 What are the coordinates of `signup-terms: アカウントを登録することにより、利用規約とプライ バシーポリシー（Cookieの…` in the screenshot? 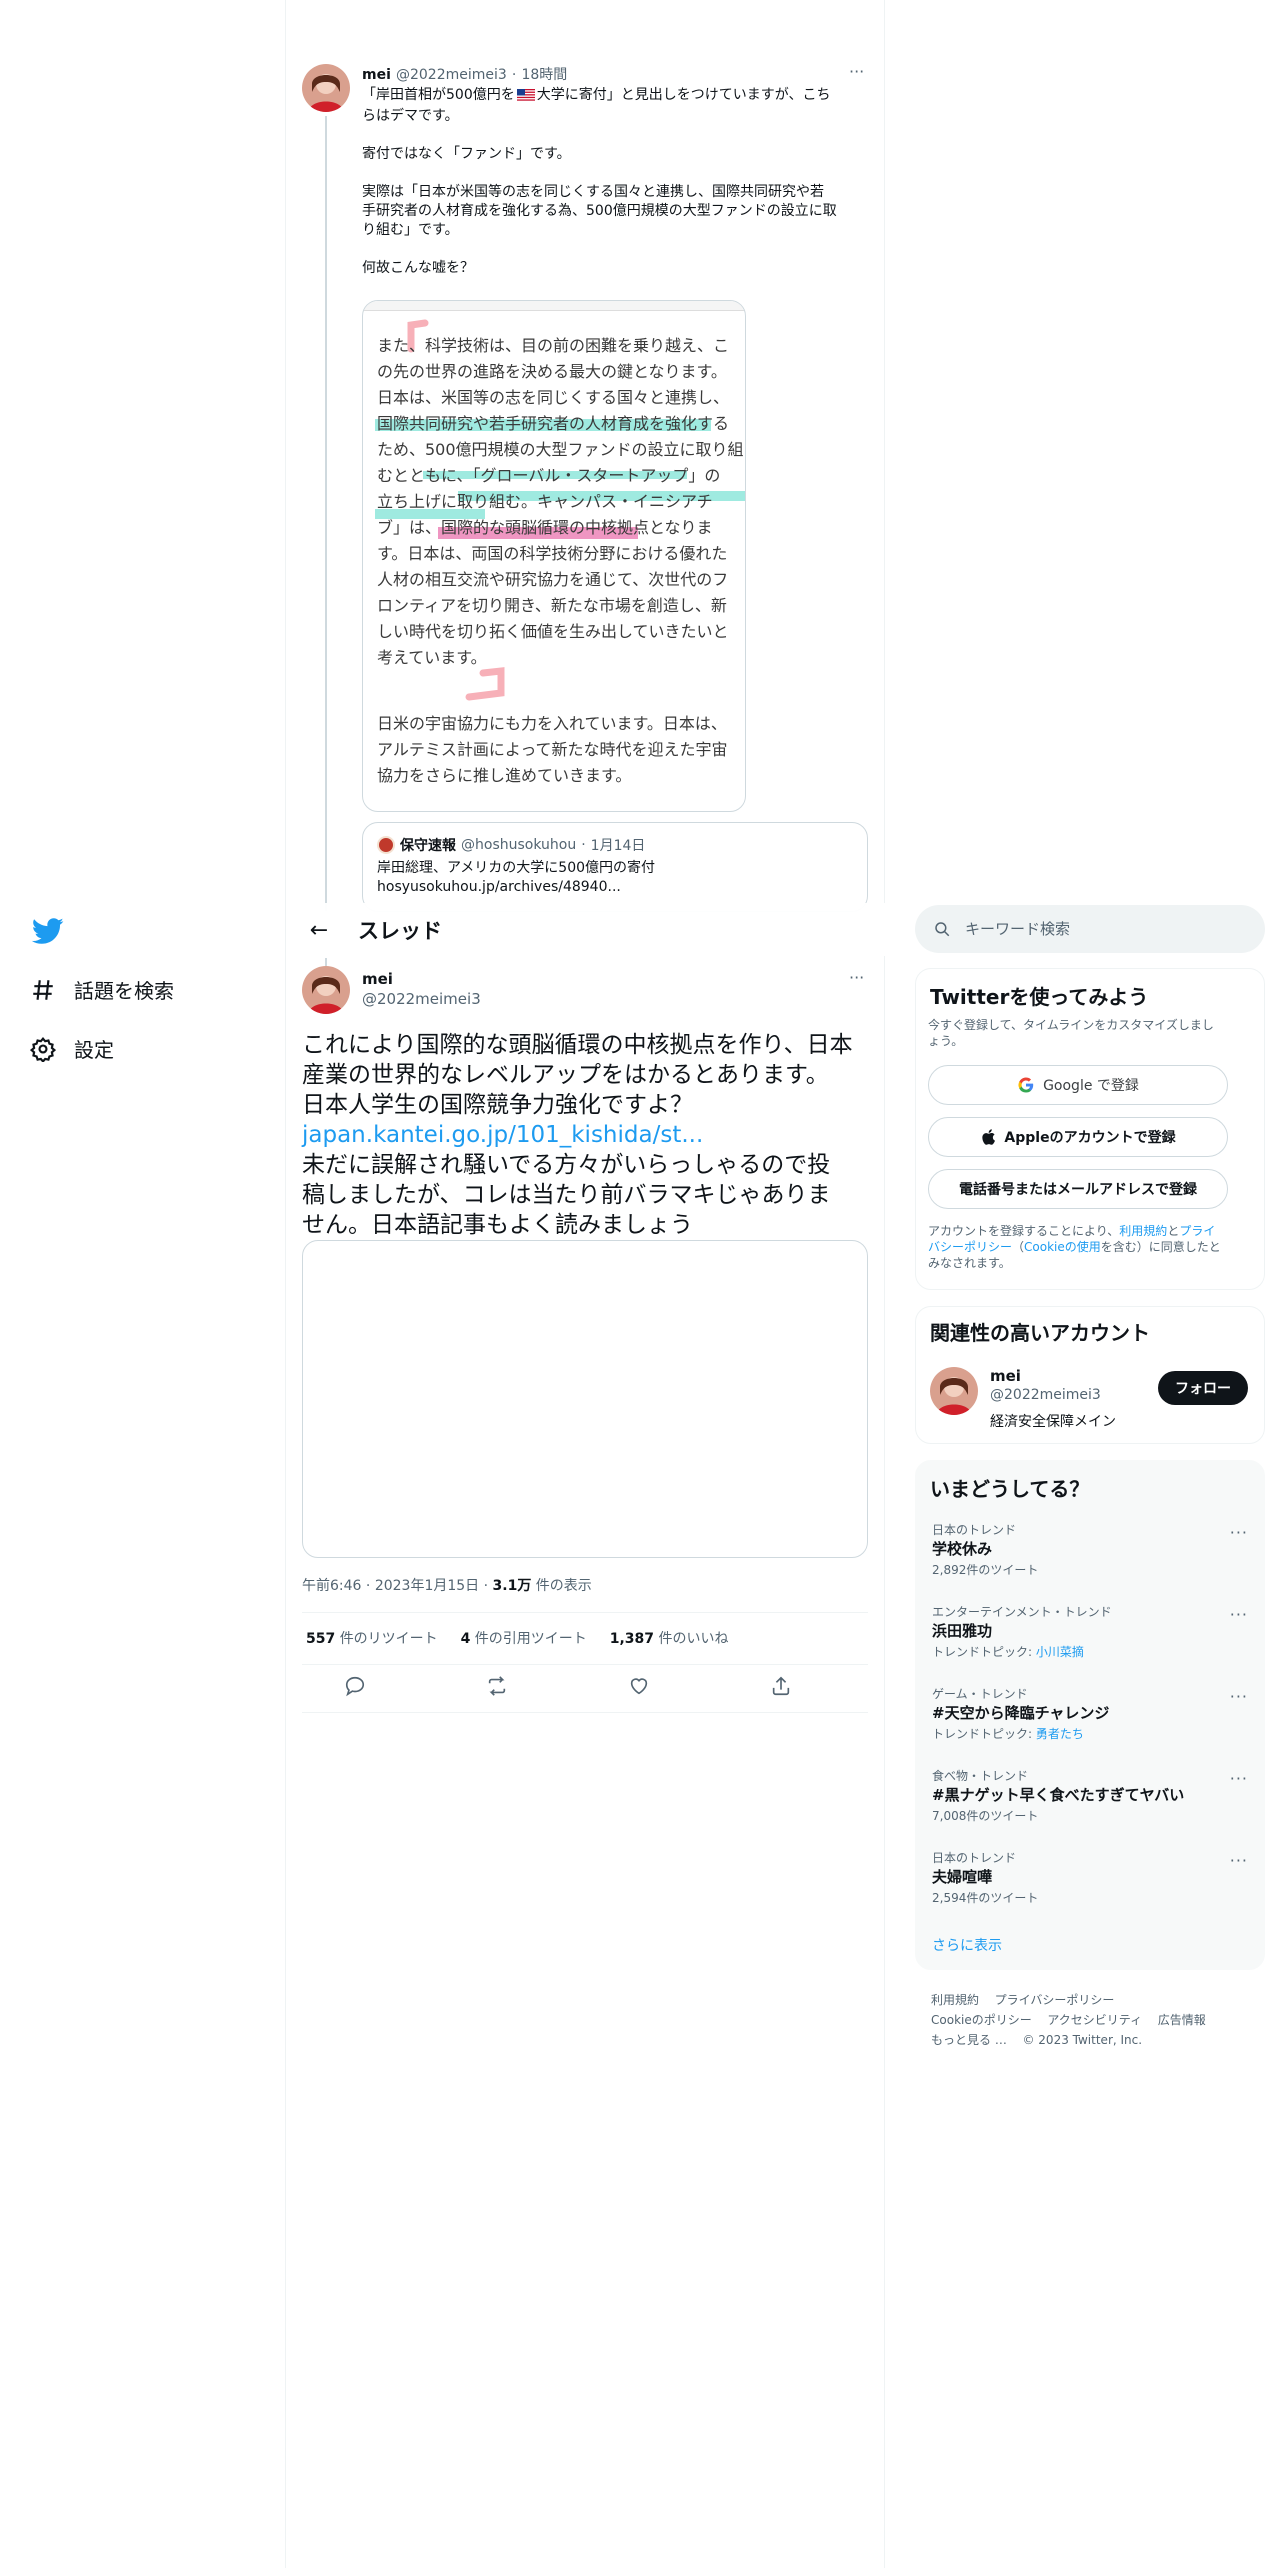 It's located at (1074, 1247).